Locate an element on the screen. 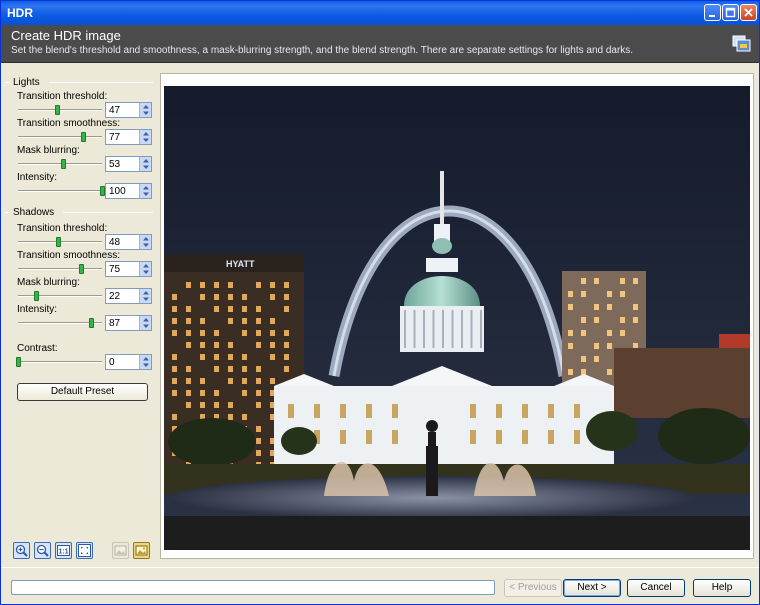  shadows-mask-blurring-slider is located at coordinates (60, 296).